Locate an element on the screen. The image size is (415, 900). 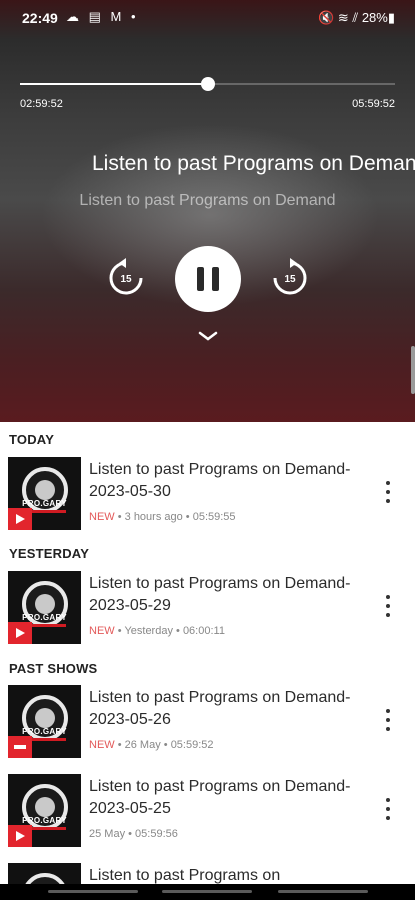
notification-icons: ☁ ▤ M • is located at coordinates (102, 16).